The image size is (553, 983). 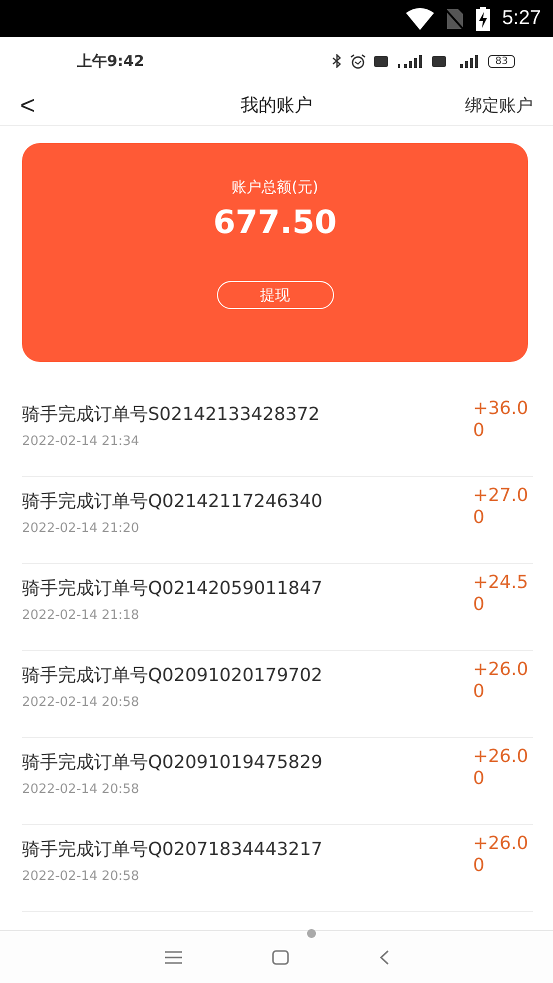 What do you see at coordinates (173, 957) in the screenshot?
I see `menu-icon` at bounding box center [173, 957].